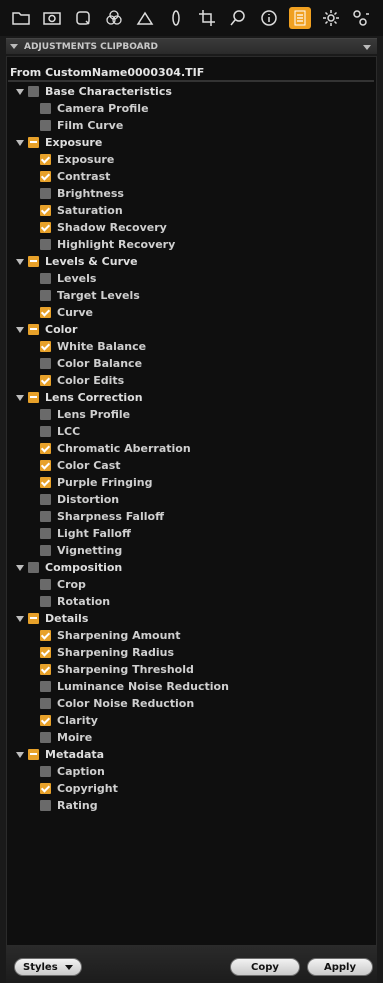 This screenshot has height=983, width=383. I want to click on adjustment-item: Chromatic Aberration, so click(193, 448).